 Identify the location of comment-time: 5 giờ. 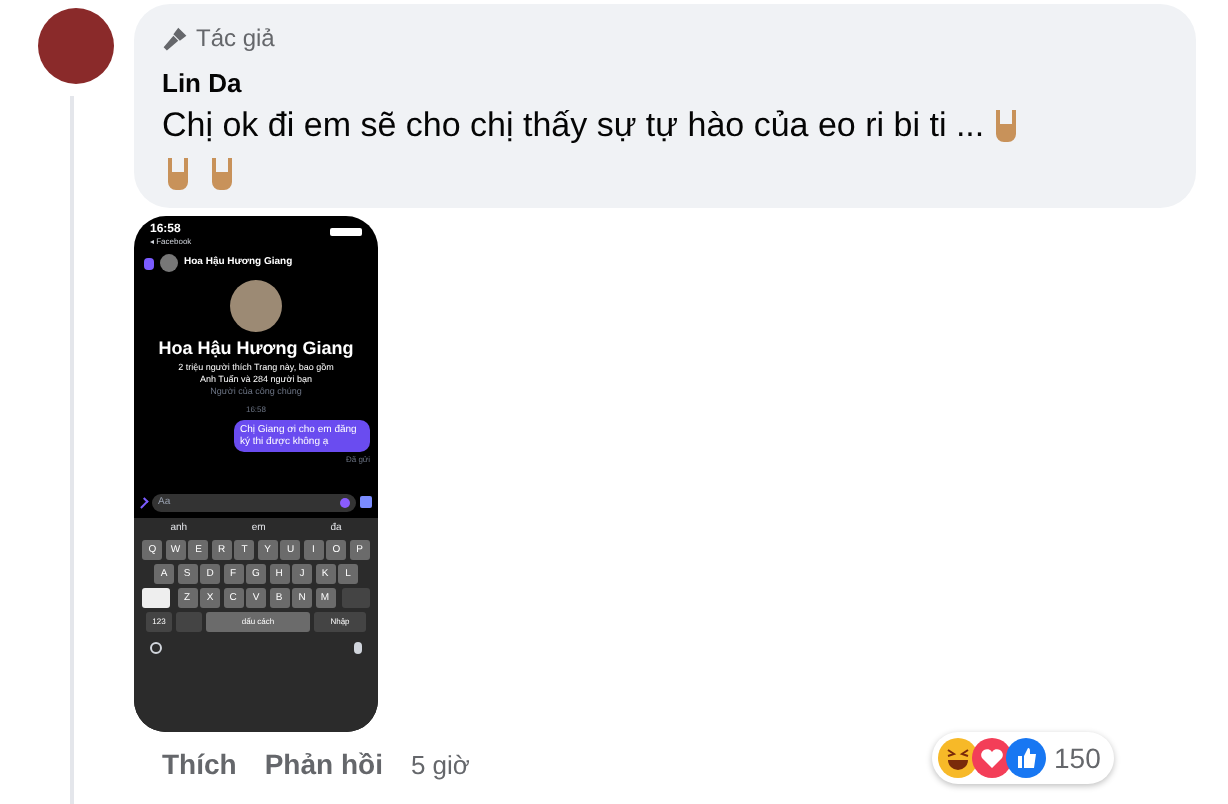
(440, 765).